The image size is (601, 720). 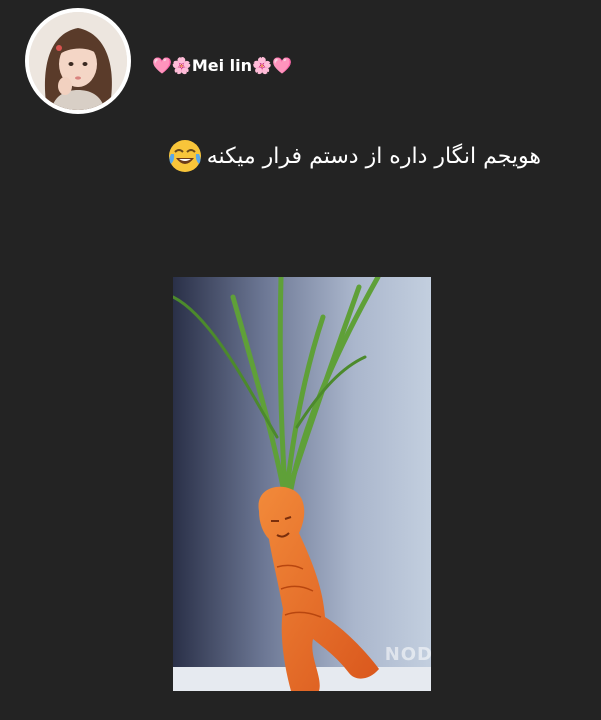 I want to click on username: 🩷🌸Mei lin🌸🩷, so click(x=222, y=65).